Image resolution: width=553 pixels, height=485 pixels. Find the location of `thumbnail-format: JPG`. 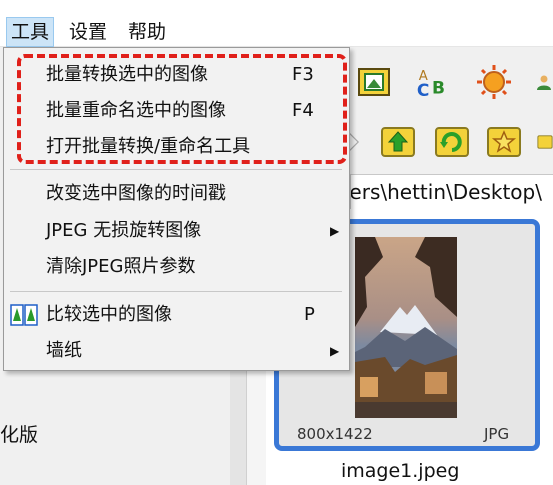

thumbnail-format: JPG is located at coordinates (497, 434).